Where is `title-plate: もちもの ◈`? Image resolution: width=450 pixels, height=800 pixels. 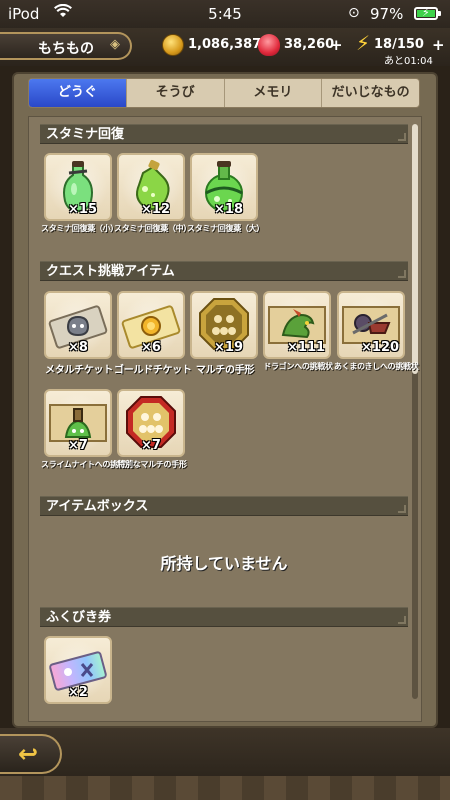 title-plate: もちもの ◈ is located at coordinates (66, 46).